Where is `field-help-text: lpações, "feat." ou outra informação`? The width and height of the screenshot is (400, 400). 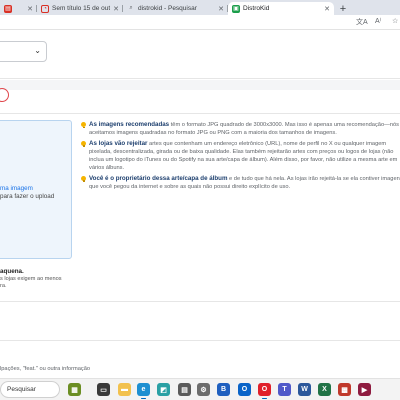 field-help-text: lpações, "feat." ou outra informação is located at coordinates (45, 369).